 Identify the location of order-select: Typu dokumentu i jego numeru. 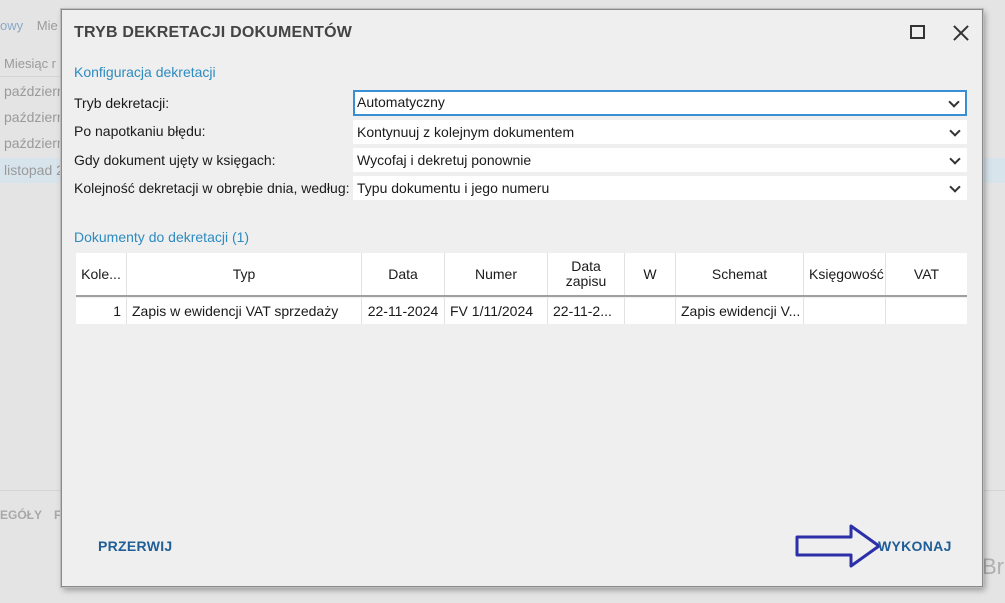
(660, 188).